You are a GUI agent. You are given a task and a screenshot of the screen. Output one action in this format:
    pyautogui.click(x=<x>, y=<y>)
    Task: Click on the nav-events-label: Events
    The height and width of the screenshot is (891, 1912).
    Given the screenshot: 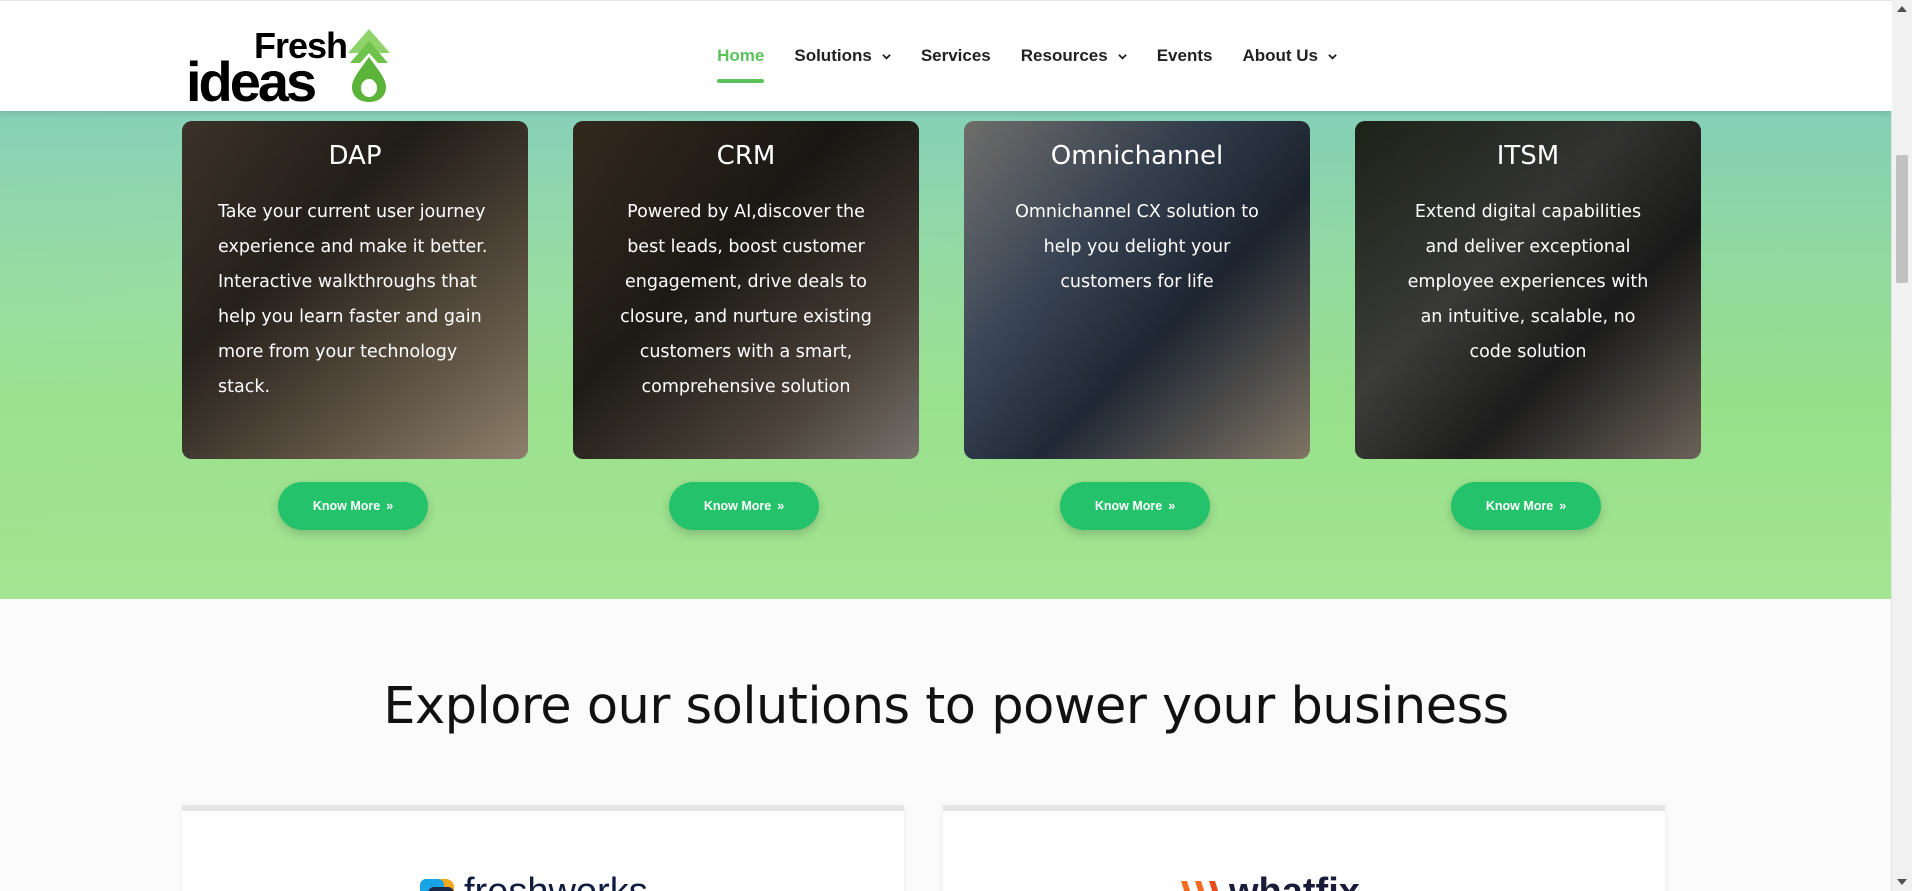 What is the action you would take?
    pyautogui.click(x=1184, y=55)
    